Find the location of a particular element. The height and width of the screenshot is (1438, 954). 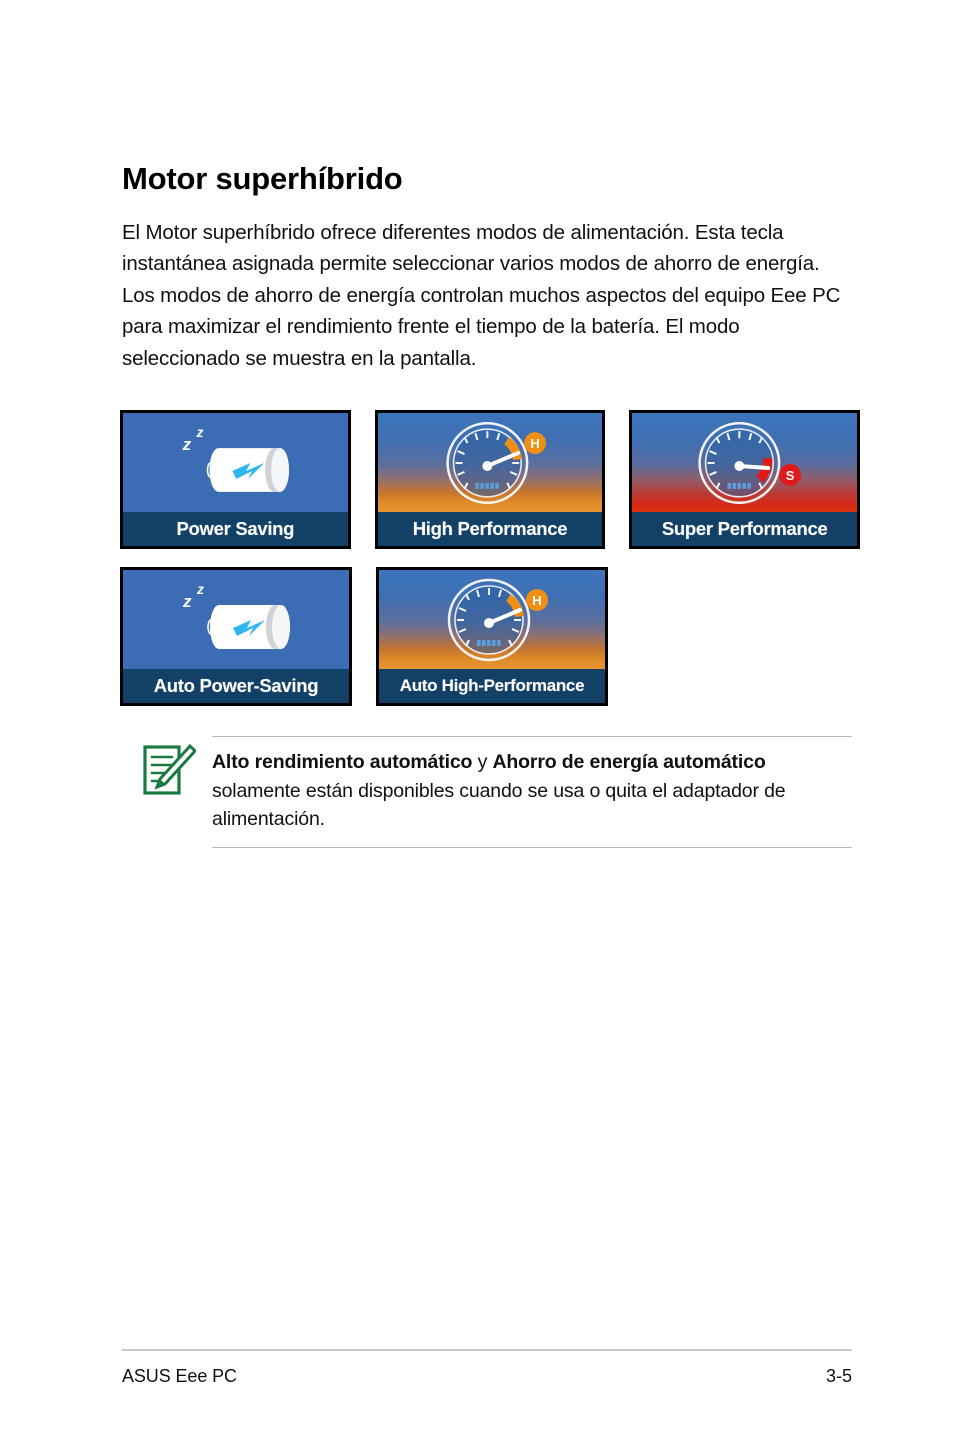

page-title: Motor superhíbrido is located at coordinates (262, 178).